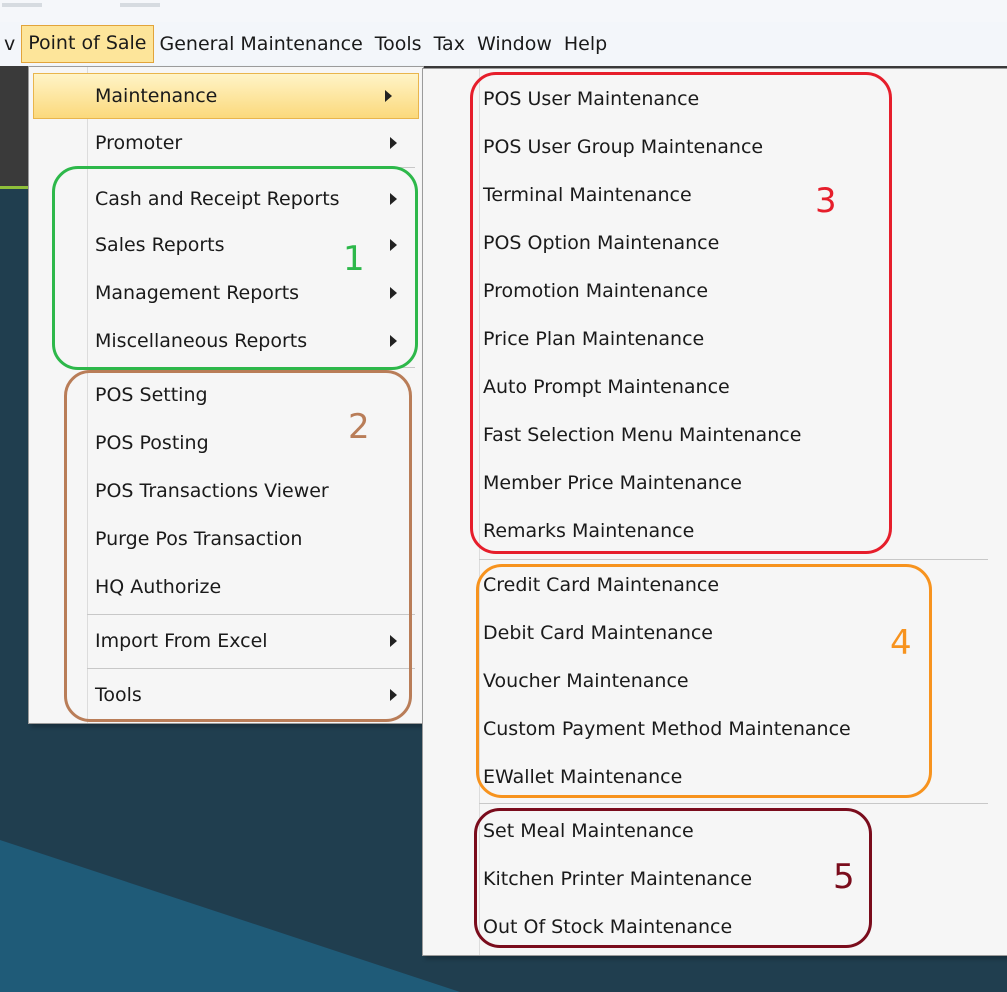 This screenshot has height=992, width=1007. Describe the element at coordinates (901, 643) in the screenshot. I see `annotation-number-4: 4` at that location.